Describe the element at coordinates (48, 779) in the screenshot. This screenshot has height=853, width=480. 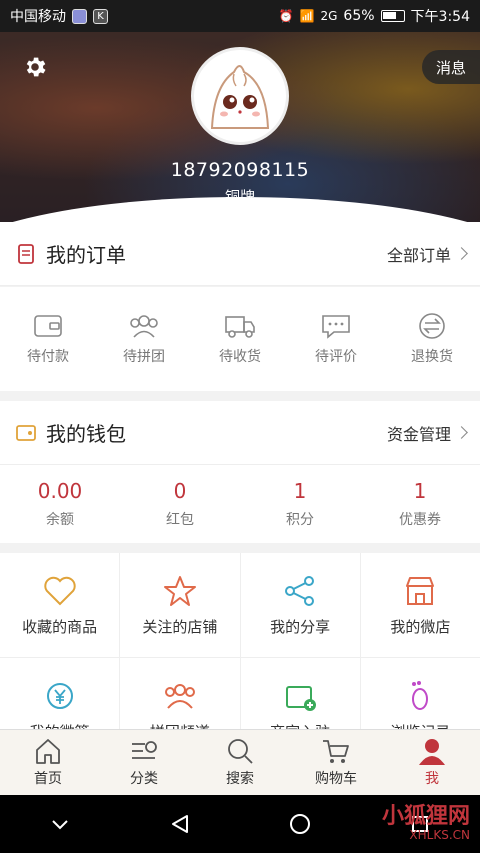
I see `tab-home-label: 首页` at that location.